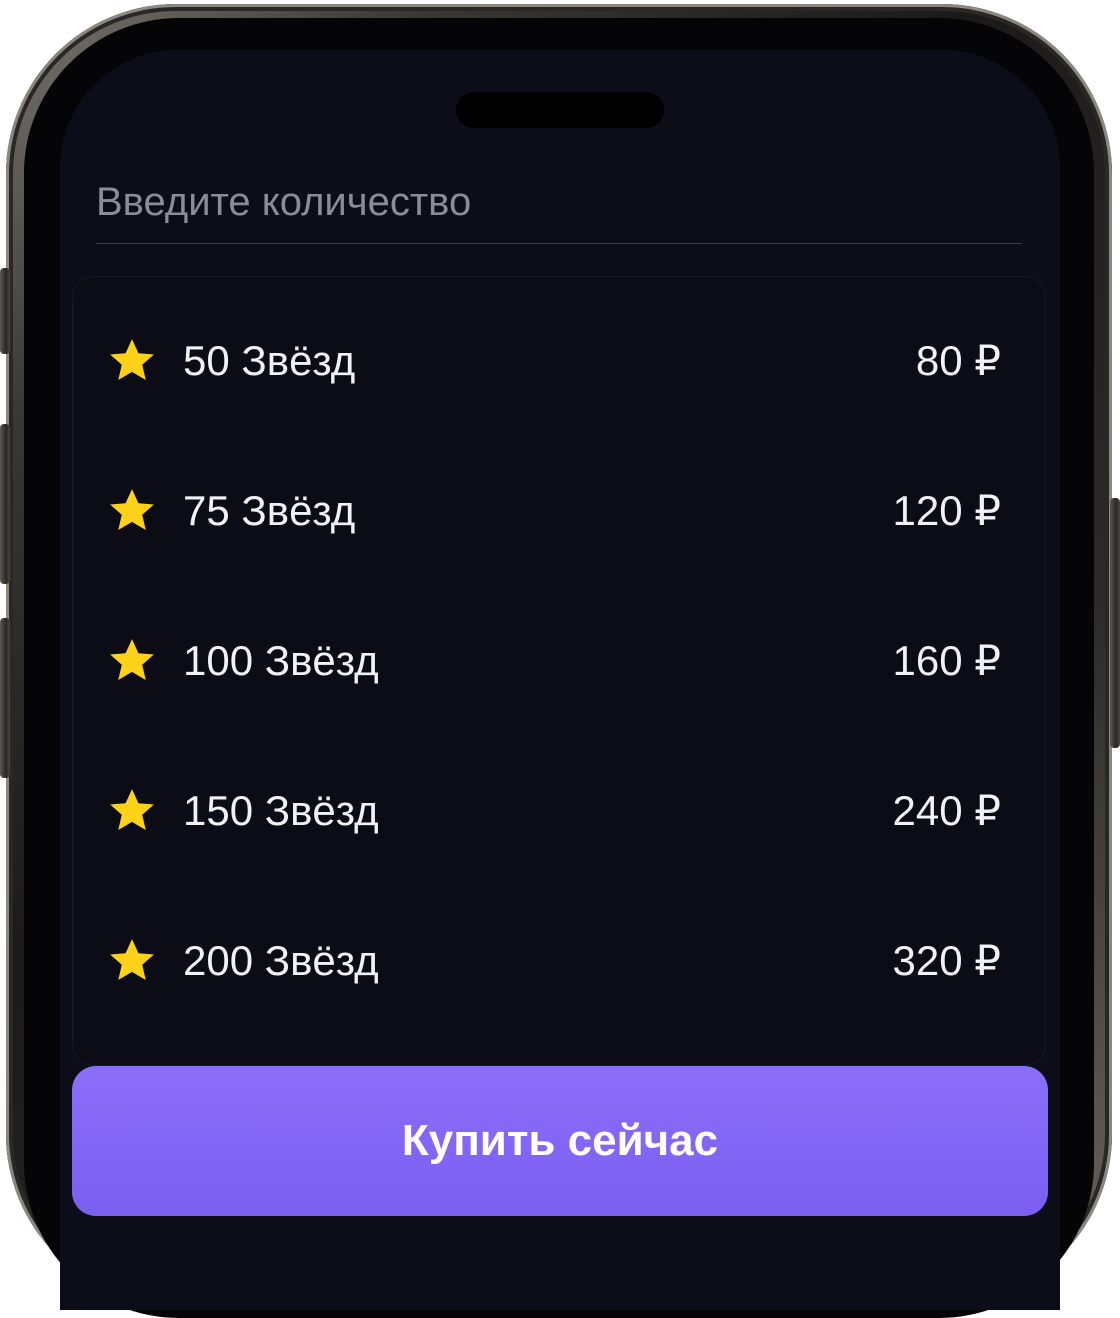 This screenshot has width=1120, height=1318. I want to click on option-price: 160 ₽, so click(946, 660).